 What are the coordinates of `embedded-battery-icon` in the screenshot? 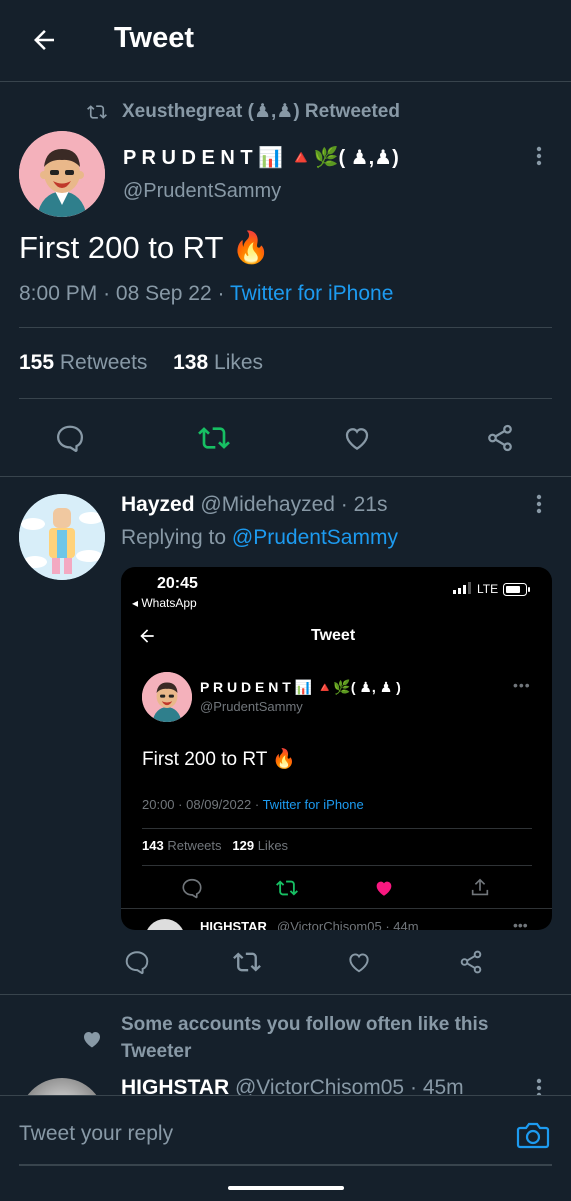 It's located at (517, 589).